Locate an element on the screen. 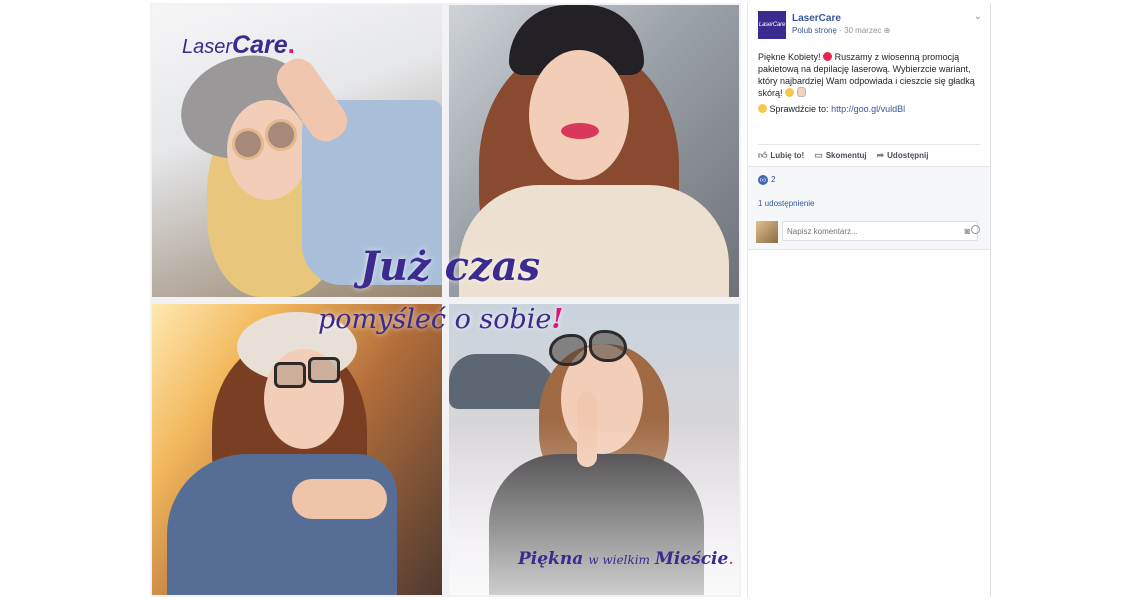  sunglasses-left is located at coordinates (248, 144).